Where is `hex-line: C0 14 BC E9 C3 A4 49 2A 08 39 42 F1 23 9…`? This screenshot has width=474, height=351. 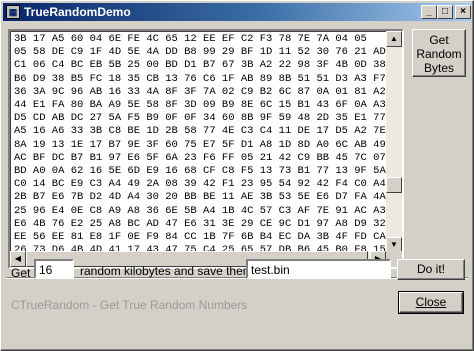
hex-line: C0 14 BC E9 C3 A4 49 2A 08 39 42 F1 23 9… is located at coordinates (200, 184).